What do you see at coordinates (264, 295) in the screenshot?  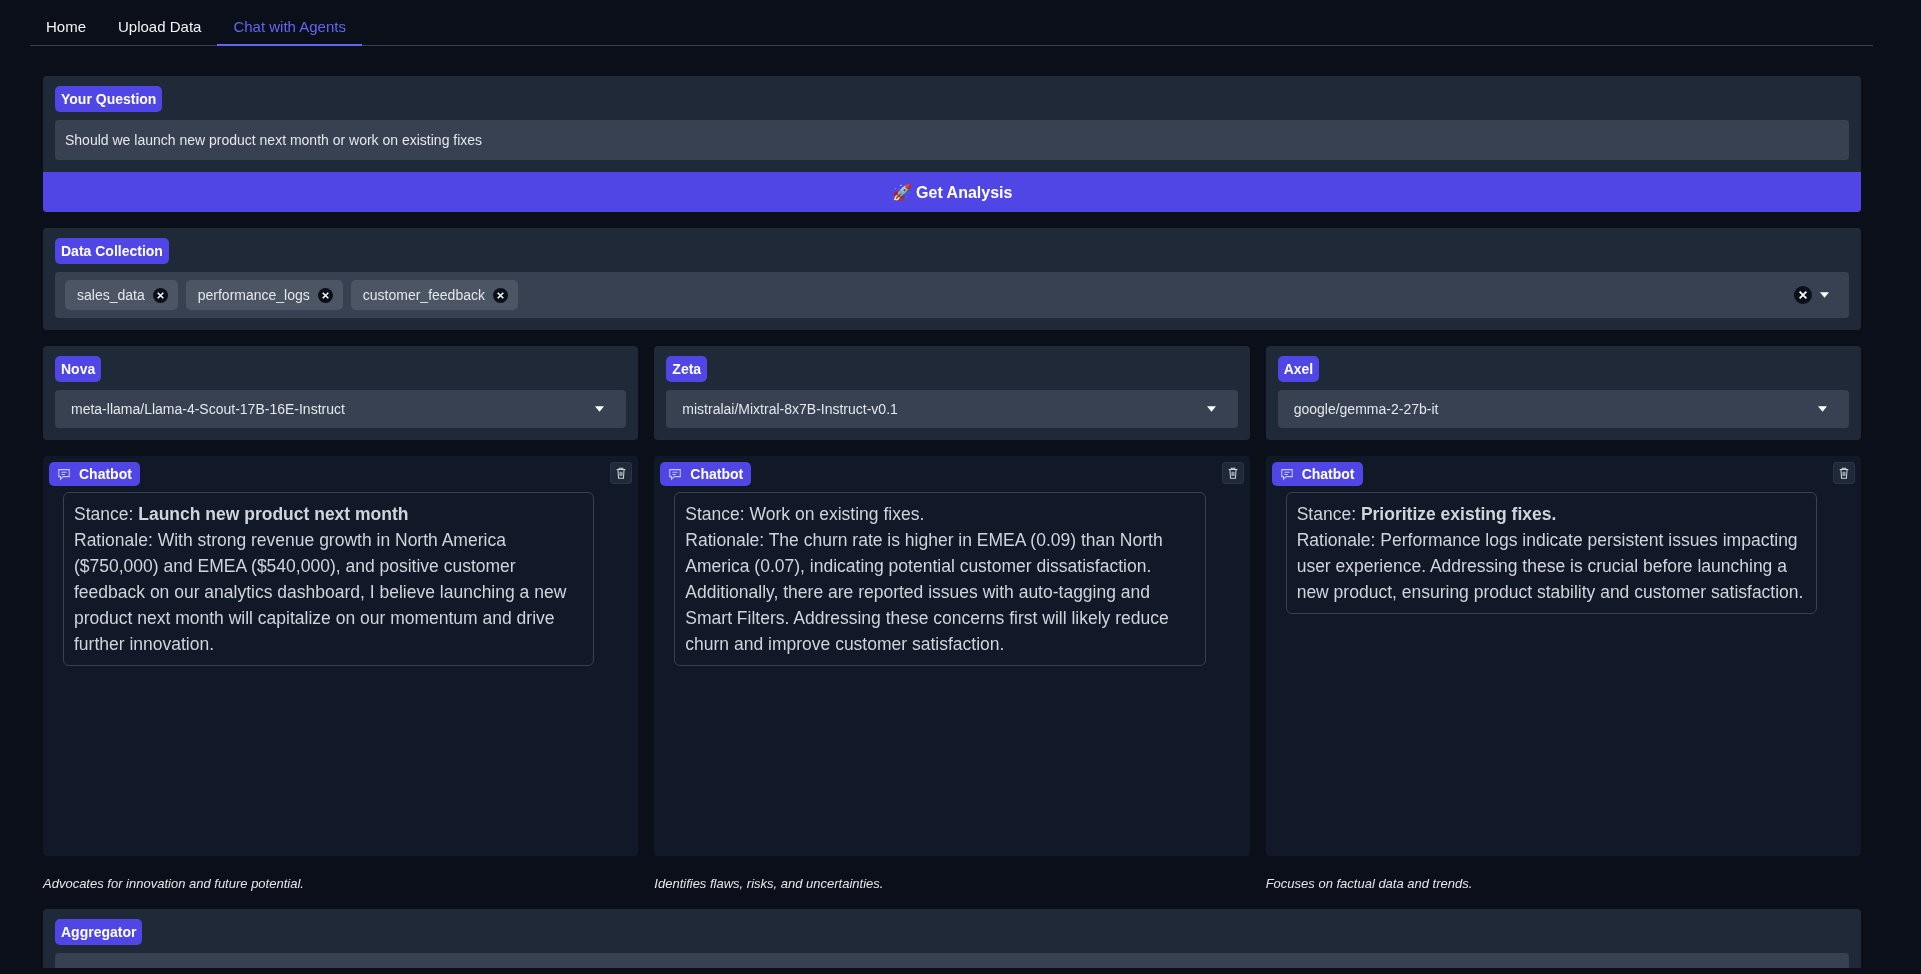 I see `chip: performance_logs` at bounding box center [264, 295].